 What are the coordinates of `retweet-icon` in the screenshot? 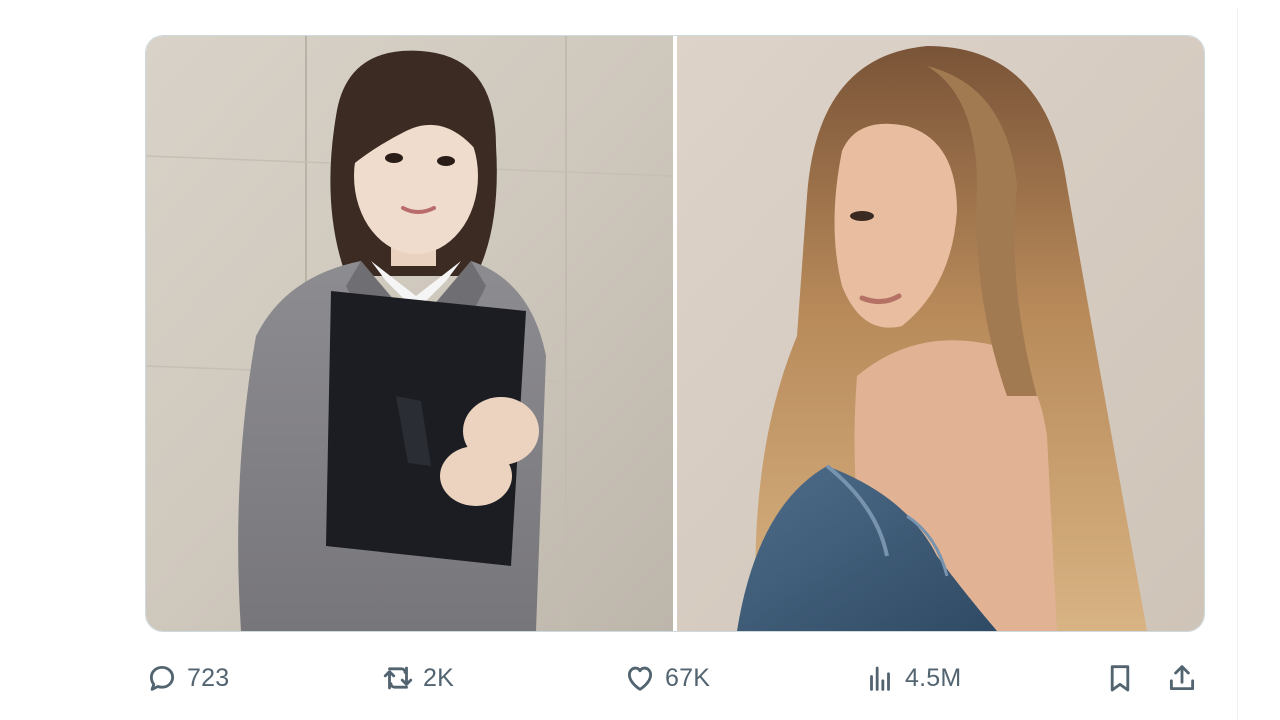 It's located at (398, 678).